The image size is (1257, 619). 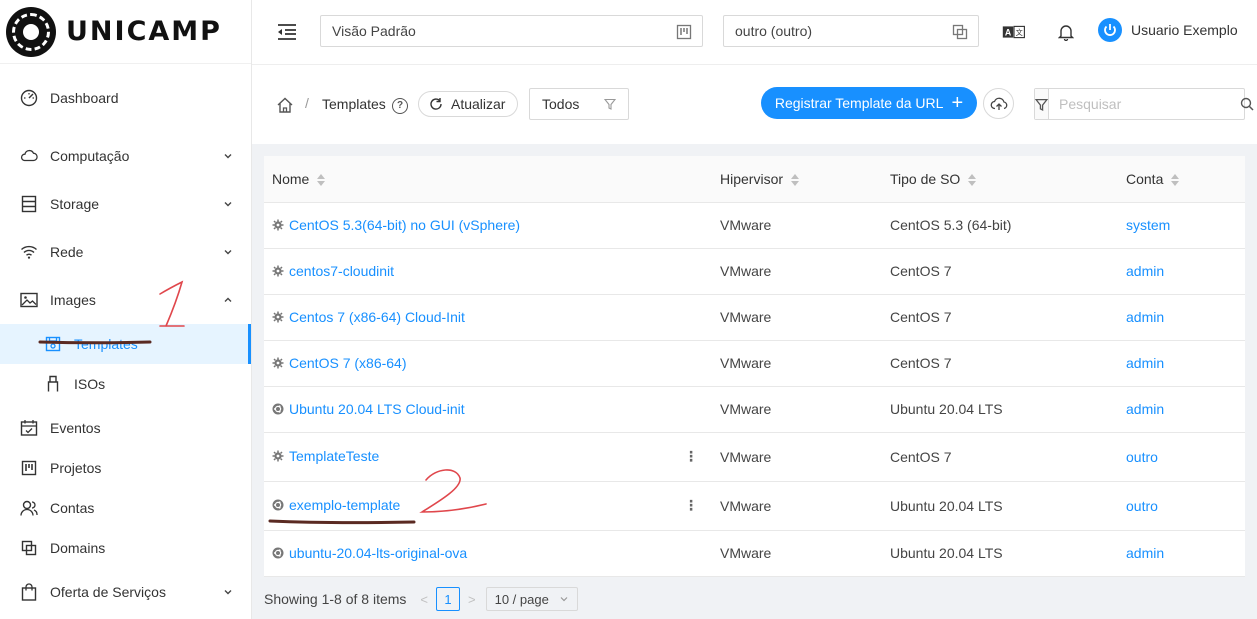 What do you see at coordinates (1168, 30) in the screenshot?
I see `user-menu: Usuario Exemplo` at bounding box center [1168, 30].